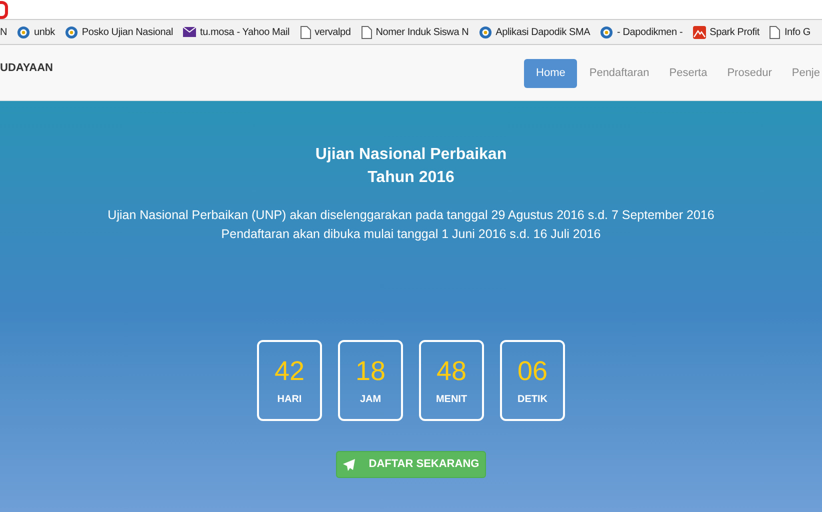  Describe the element at coordinates (236, 32) in the screenshot. I see `bookmark: tu.mosa - Yahoo Mail` at that location.